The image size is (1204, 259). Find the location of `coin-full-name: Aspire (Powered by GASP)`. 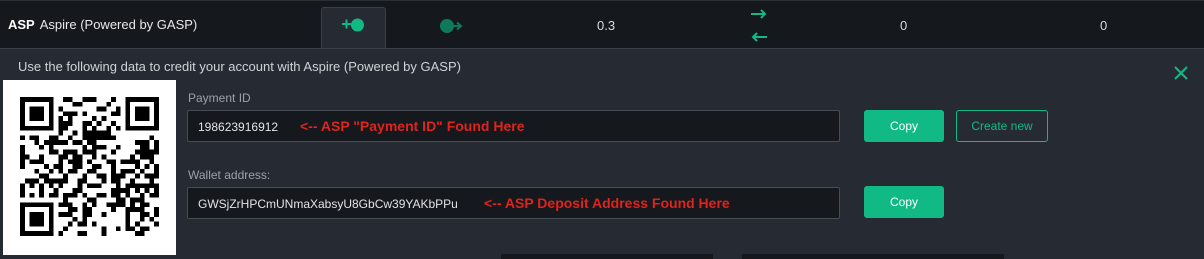

coin-full-name: Aspire (Powered by GASP) is located at coordinates (118, 24).